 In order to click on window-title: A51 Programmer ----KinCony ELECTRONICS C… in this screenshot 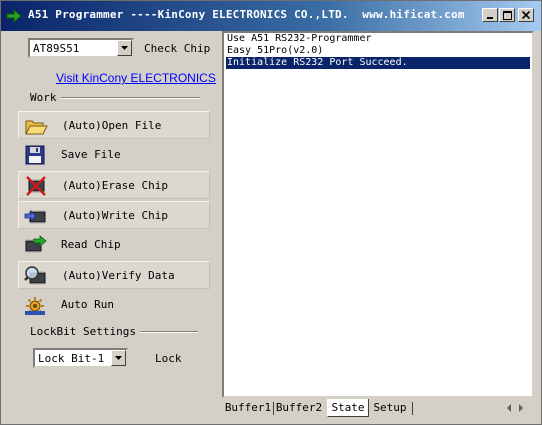, I will do `click(246, 14)`.